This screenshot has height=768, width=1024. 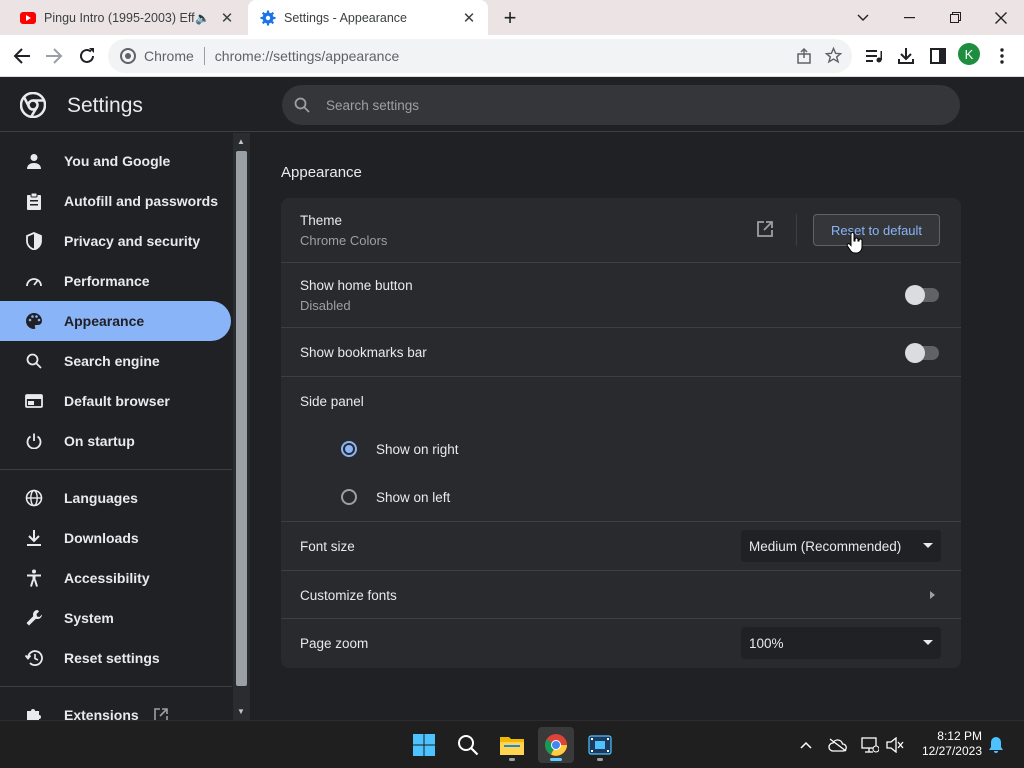 I want to click on notification-bell-icon, so click(x=996, y=745).